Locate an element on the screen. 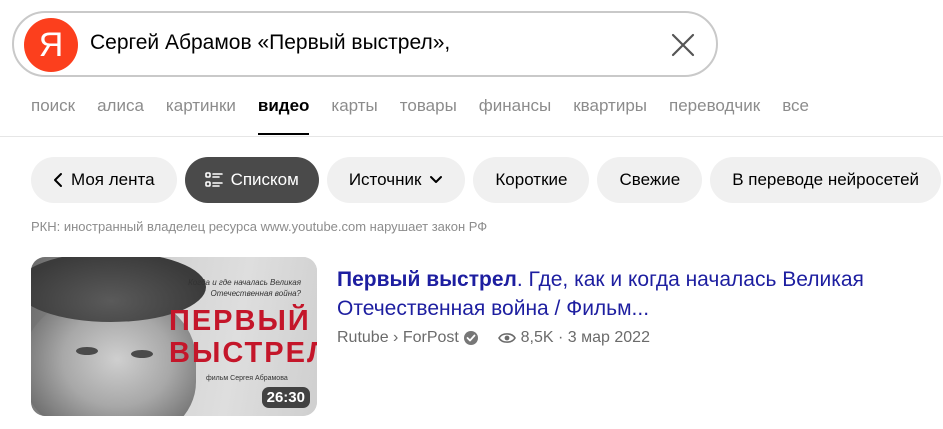 The height and width of the screenshot is (429, 943). chevron-down-icon is located at coordinates (436, 179).